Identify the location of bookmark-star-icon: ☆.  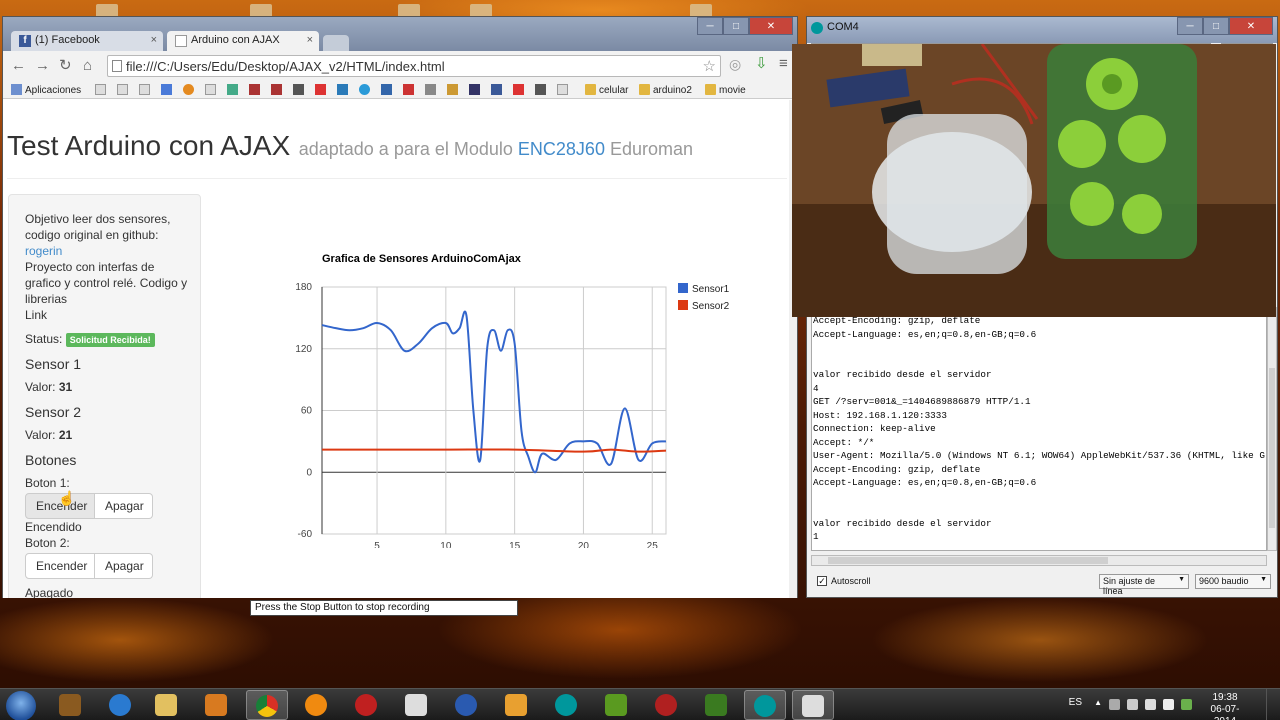
(709, 66).